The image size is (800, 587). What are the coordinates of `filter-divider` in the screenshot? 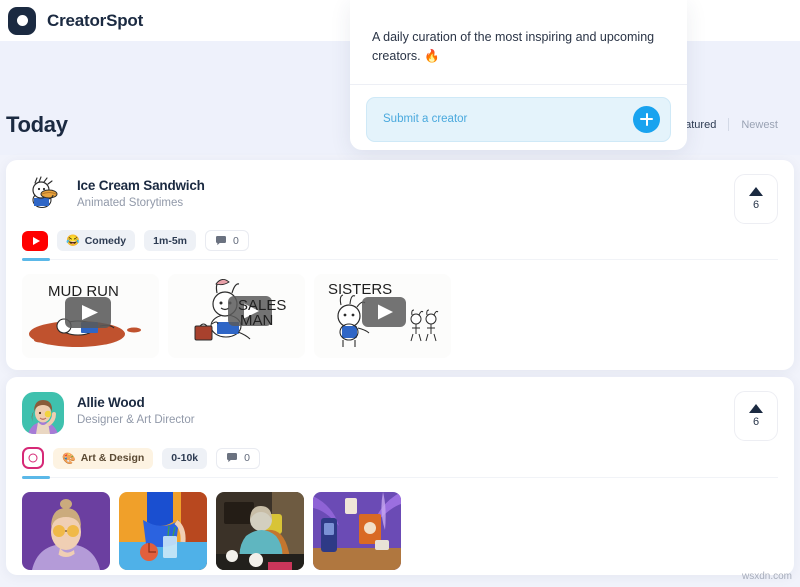 It's located at (729, 124).